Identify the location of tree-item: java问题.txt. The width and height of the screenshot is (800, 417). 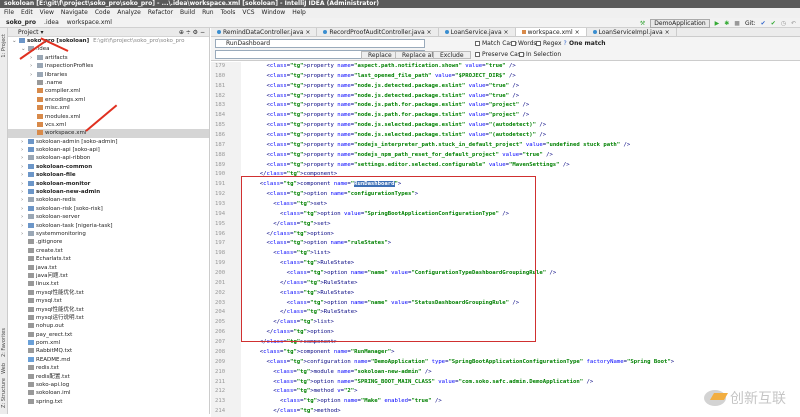
(108, 276).